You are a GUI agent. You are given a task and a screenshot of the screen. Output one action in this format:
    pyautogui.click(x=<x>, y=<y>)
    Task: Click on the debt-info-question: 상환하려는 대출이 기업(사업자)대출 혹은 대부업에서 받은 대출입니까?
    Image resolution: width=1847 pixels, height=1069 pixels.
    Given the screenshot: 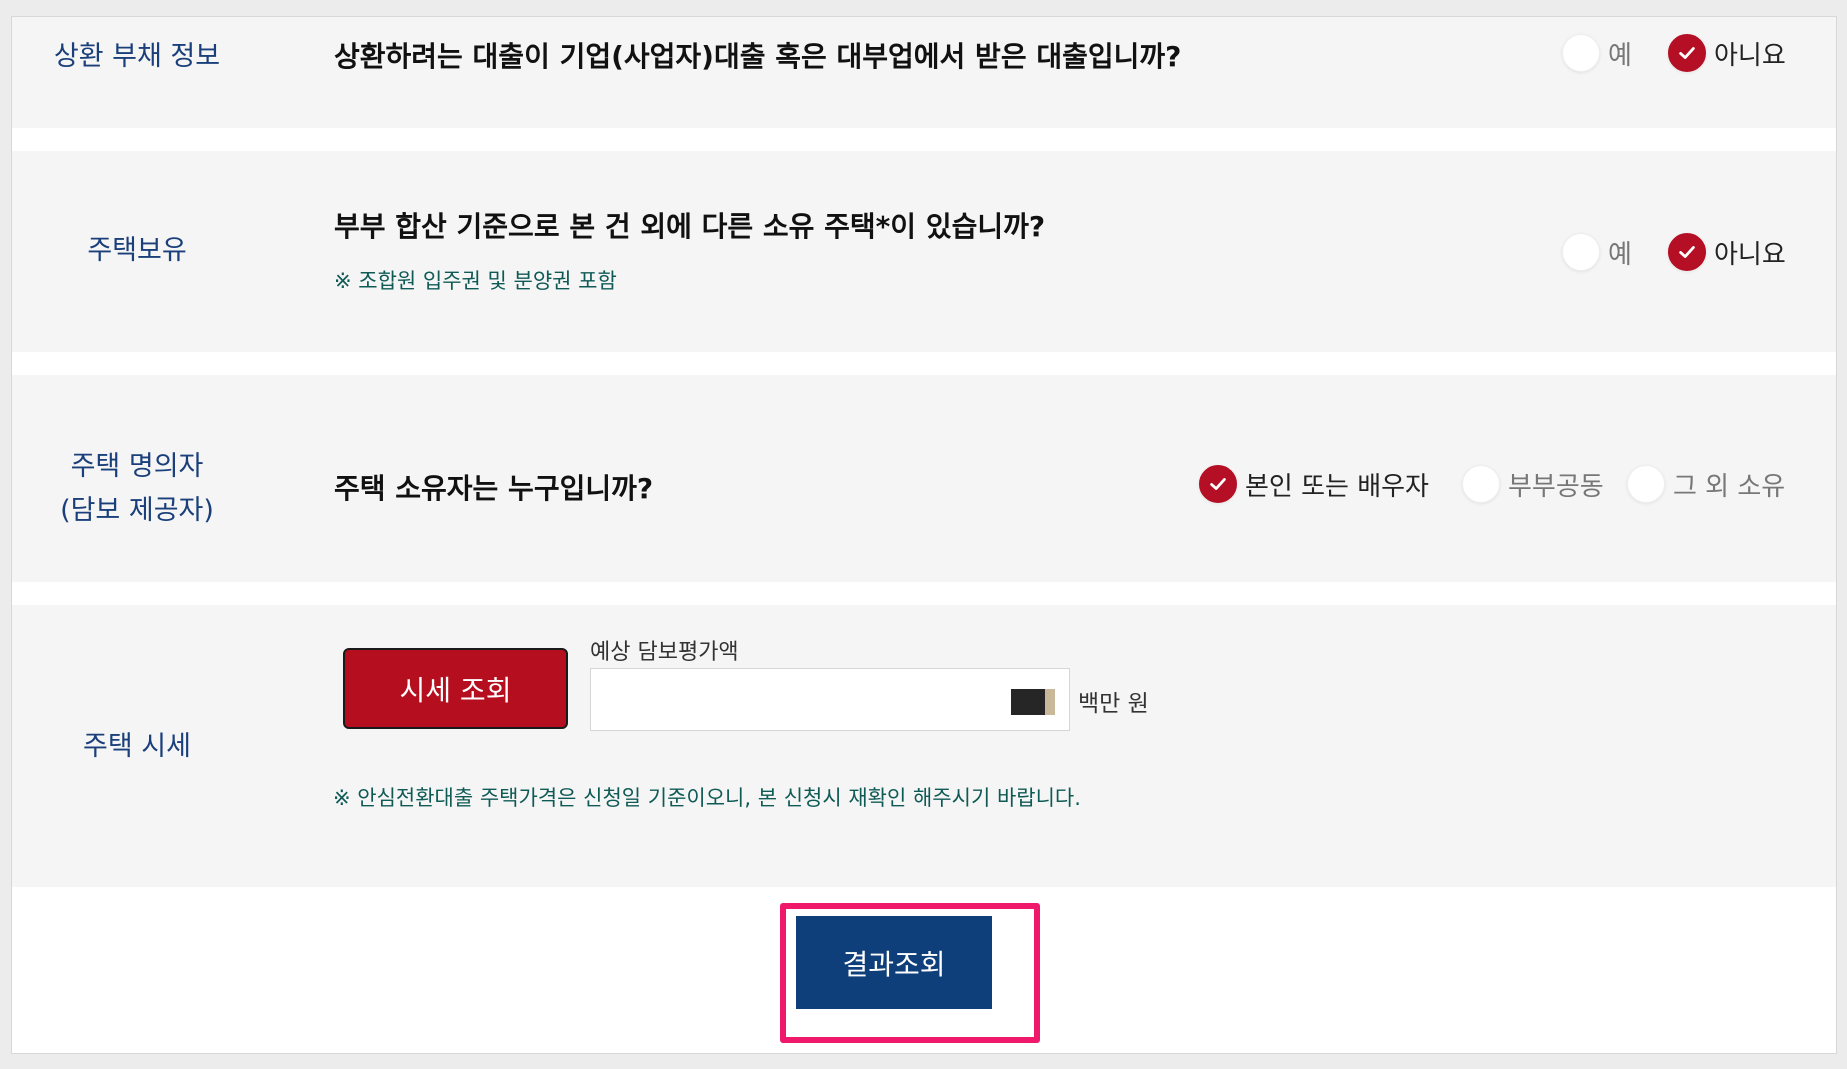 What is the action you would take?
    pyautogui.click(x=758, y=56)
    